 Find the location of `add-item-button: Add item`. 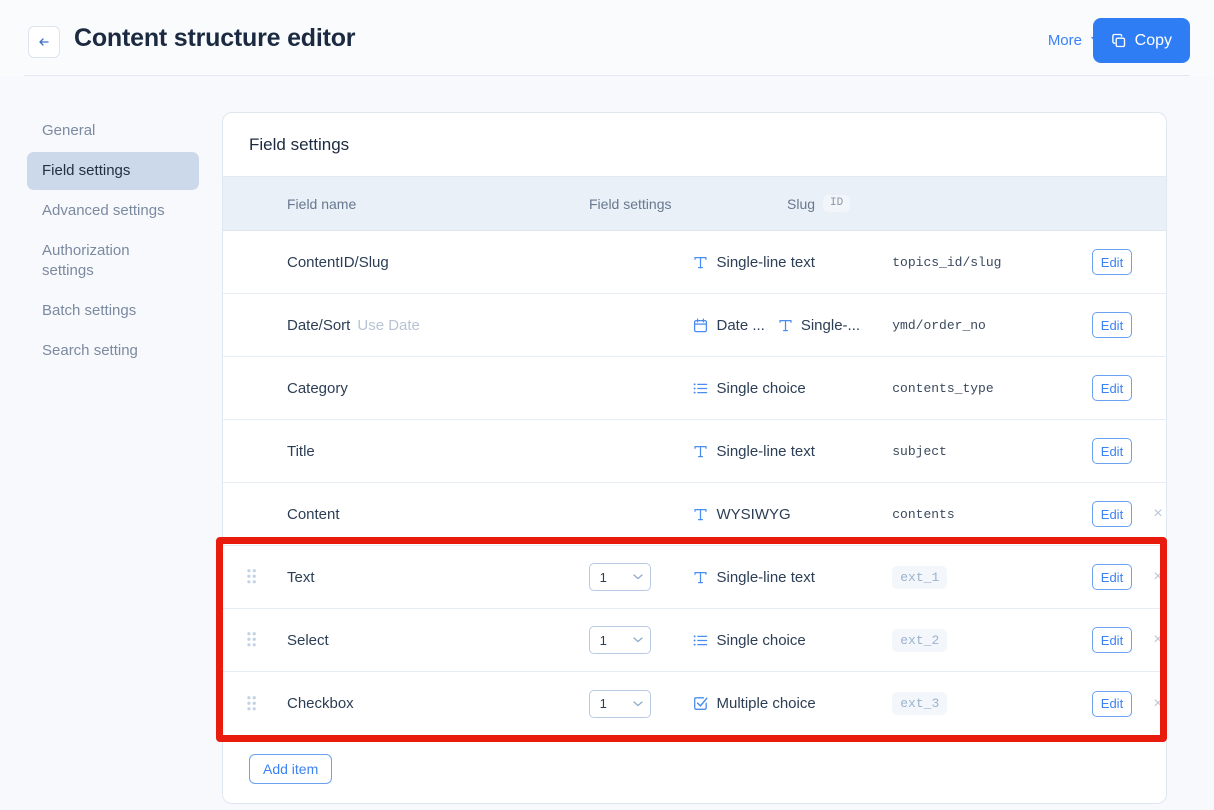

add-item-button: Add item is located at coordinates (291, 769).